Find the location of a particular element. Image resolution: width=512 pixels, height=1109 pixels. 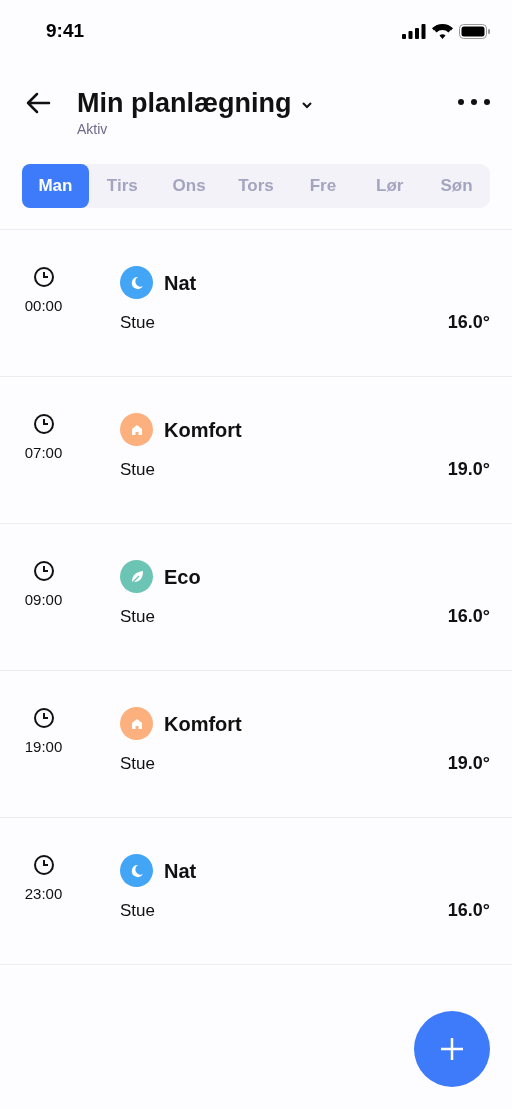

schedule-status: Aktiv is located at coordinates (93, 129).